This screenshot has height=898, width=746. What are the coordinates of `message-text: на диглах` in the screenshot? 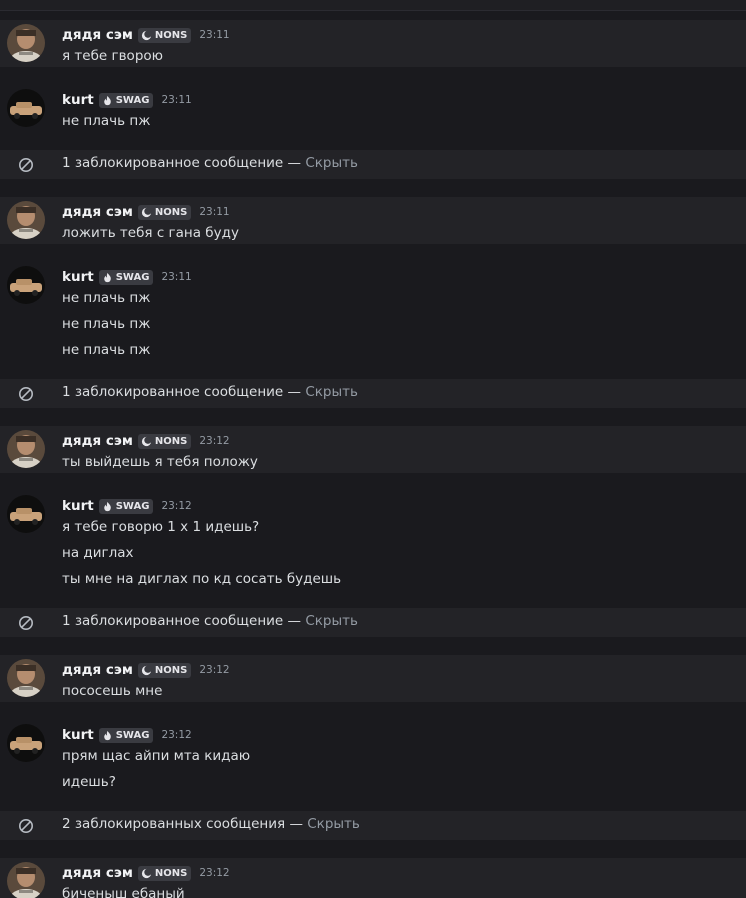 It's located at (98, 553).